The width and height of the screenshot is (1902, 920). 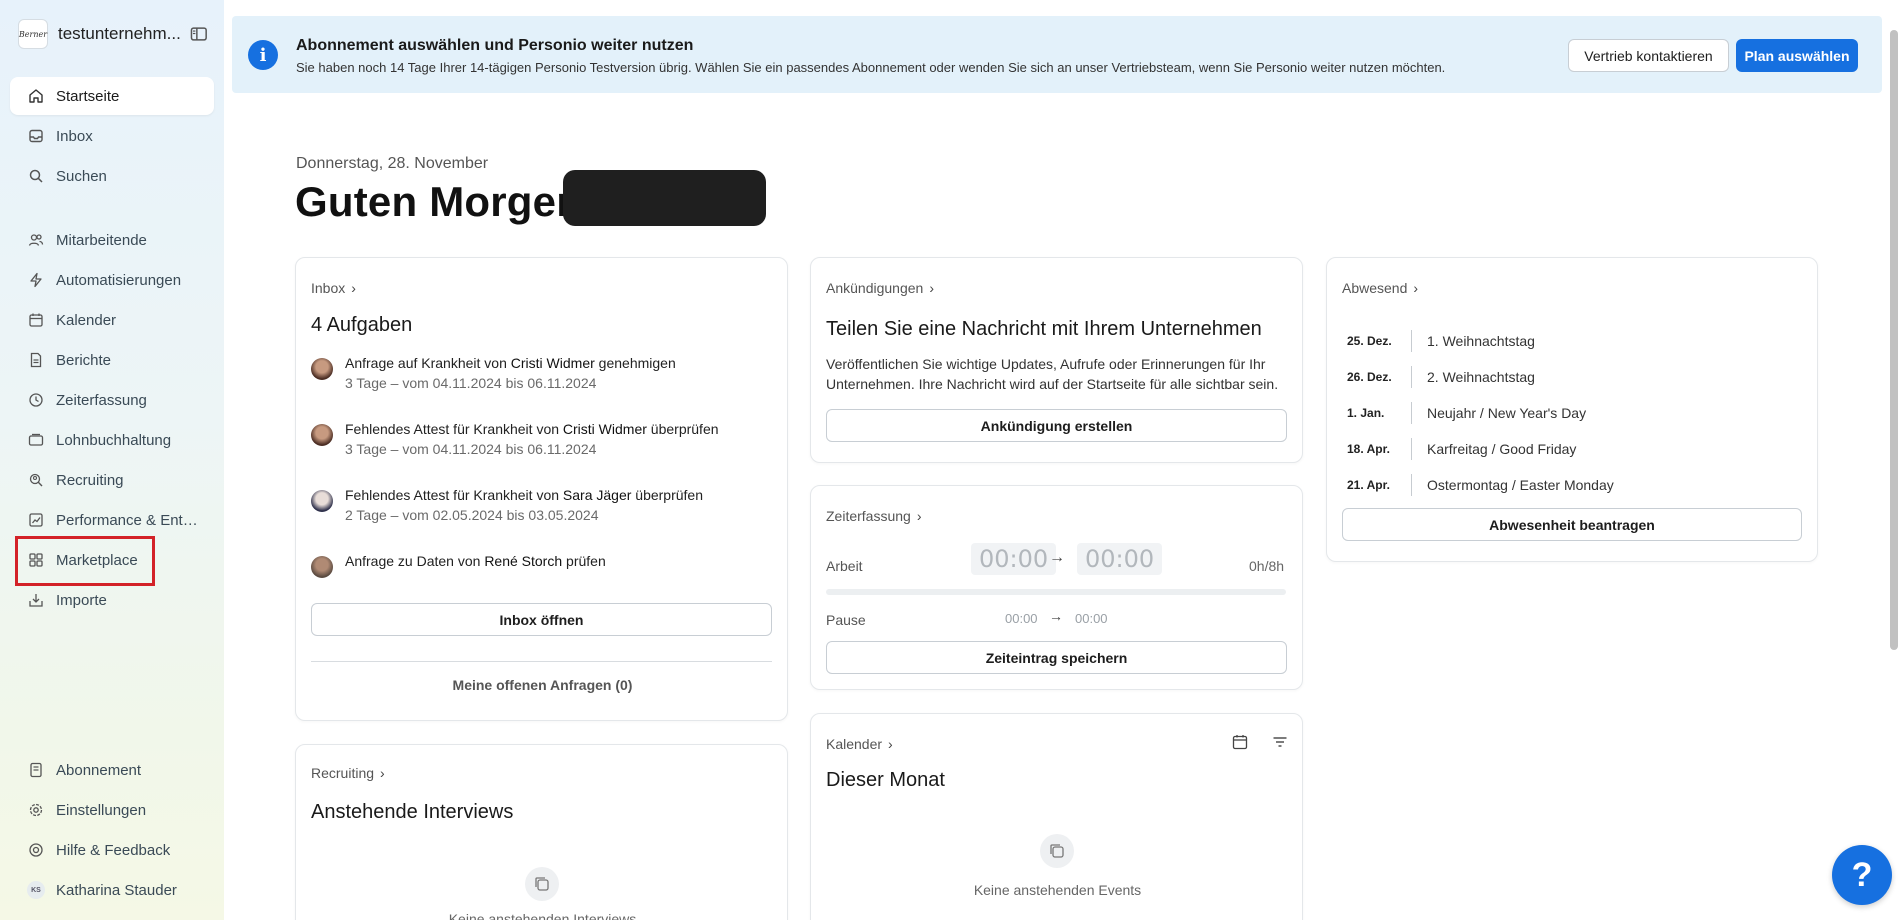 What do you see at coordinates (112, 810) in the screenshot?
I see `sidebar-item-einstellungen: Einstellungen` at bounding box center [112, 810].